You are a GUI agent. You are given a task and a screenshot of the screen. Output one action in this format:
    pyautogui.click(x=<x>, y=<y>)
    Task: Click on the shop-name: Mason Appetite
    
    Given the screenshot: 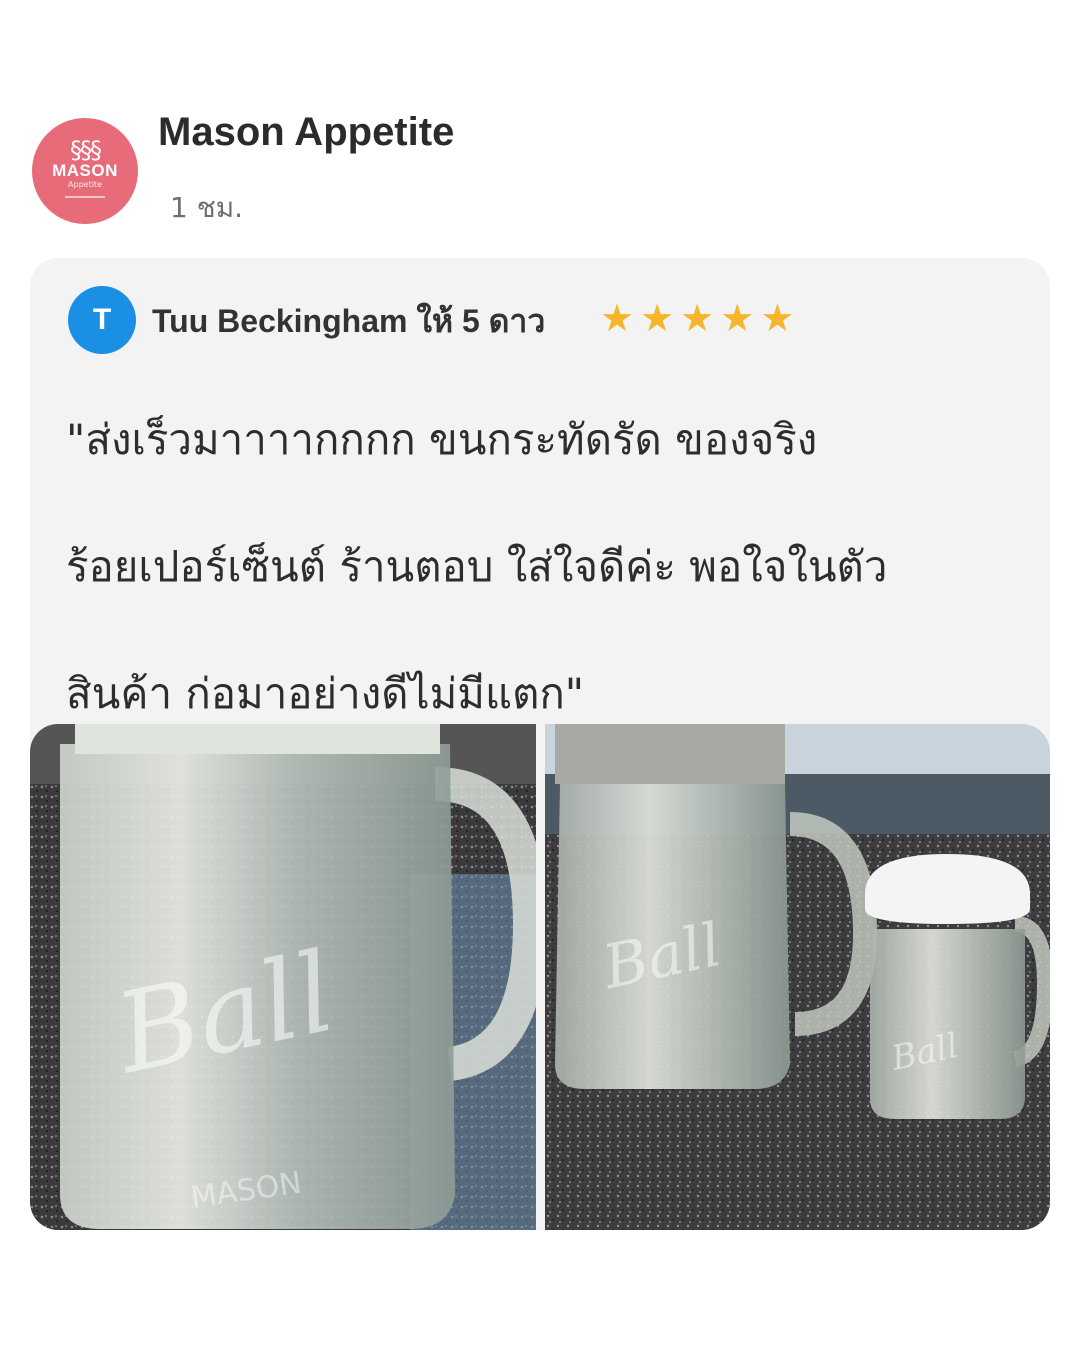 What is the action you would take?
    pyautogui.click(x=306, y=132)
    